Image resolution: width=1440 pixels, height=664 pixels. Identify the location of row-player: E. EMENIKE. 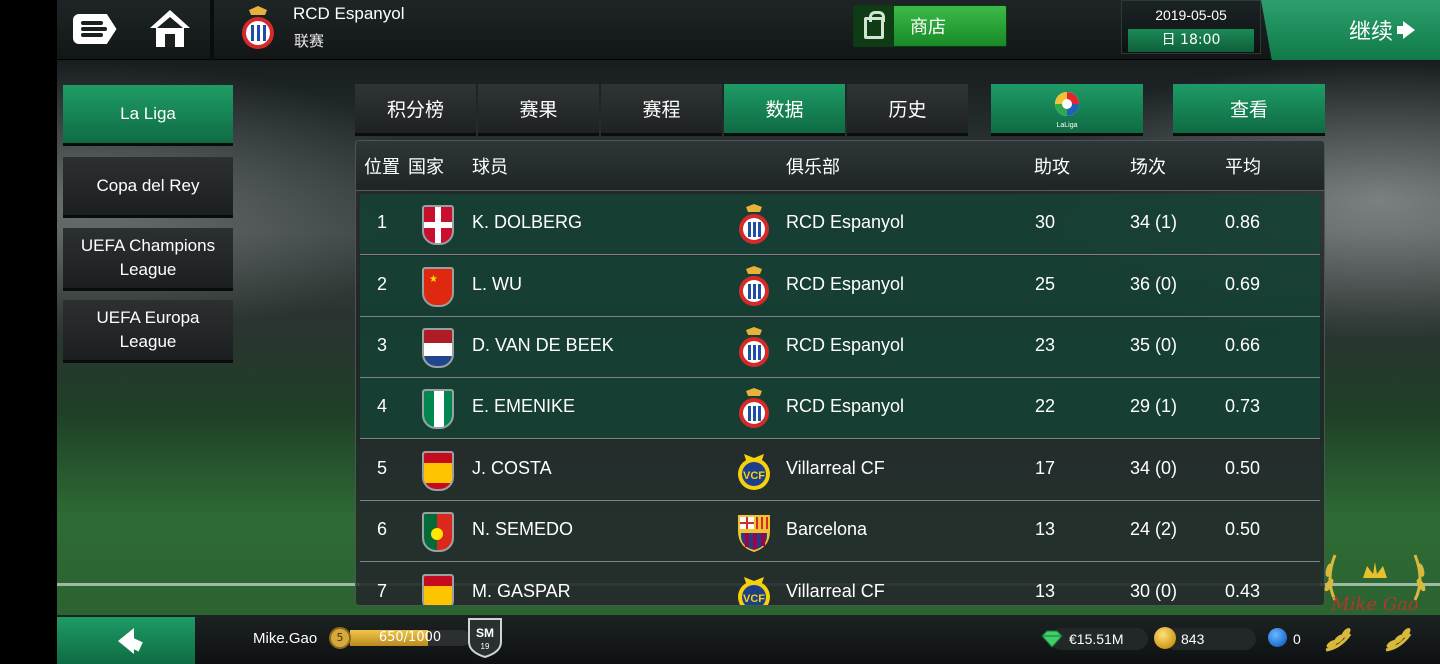
(524, 406).